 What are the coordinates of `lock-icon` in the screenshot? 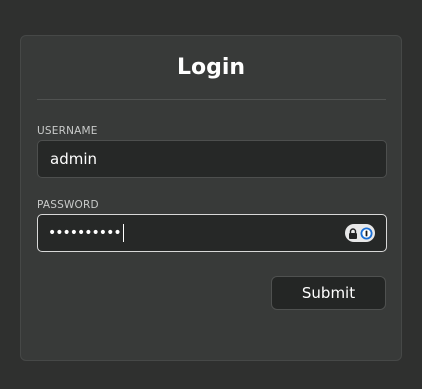 It's located at (352, 233).